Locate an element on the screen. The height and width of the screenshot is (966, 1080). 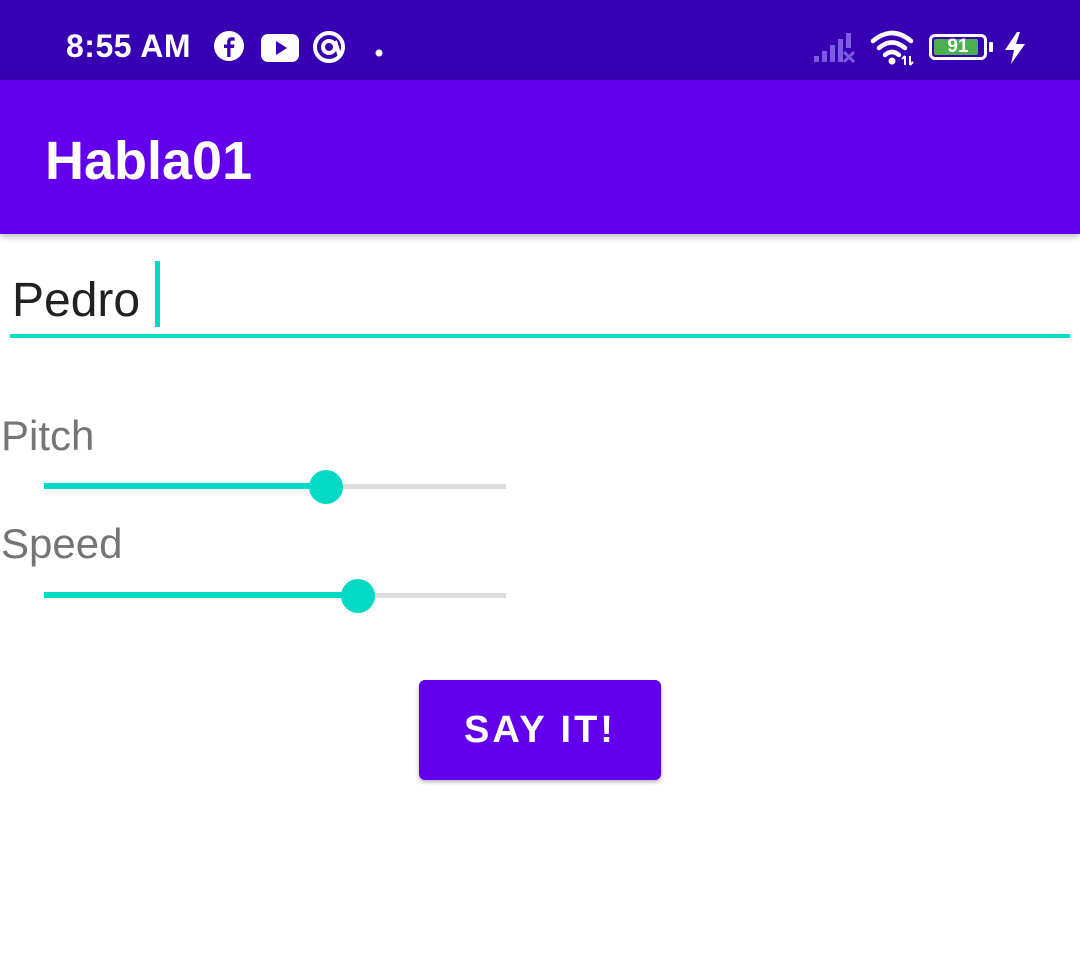
speed-slider is located at coordinates (275, 595).